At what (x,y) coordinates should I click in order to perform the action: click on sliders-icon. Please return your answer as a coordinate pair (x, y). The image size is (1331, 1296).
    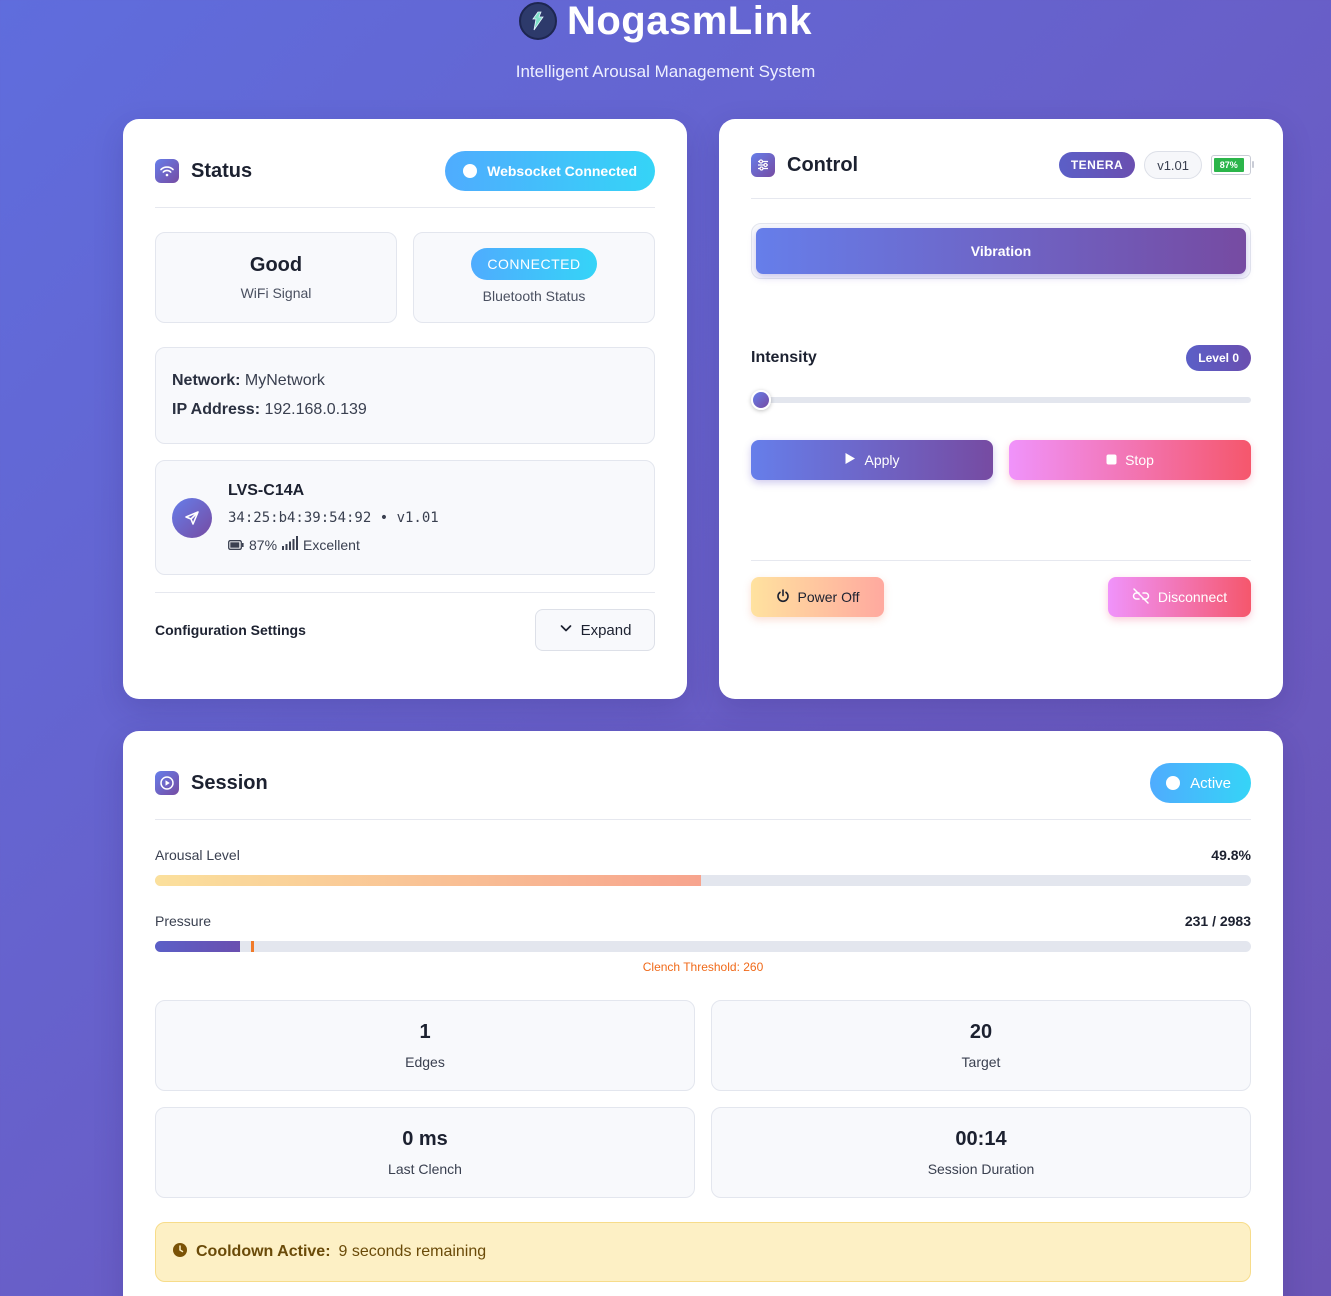
    Looking at the image, I should click on (763, 165).